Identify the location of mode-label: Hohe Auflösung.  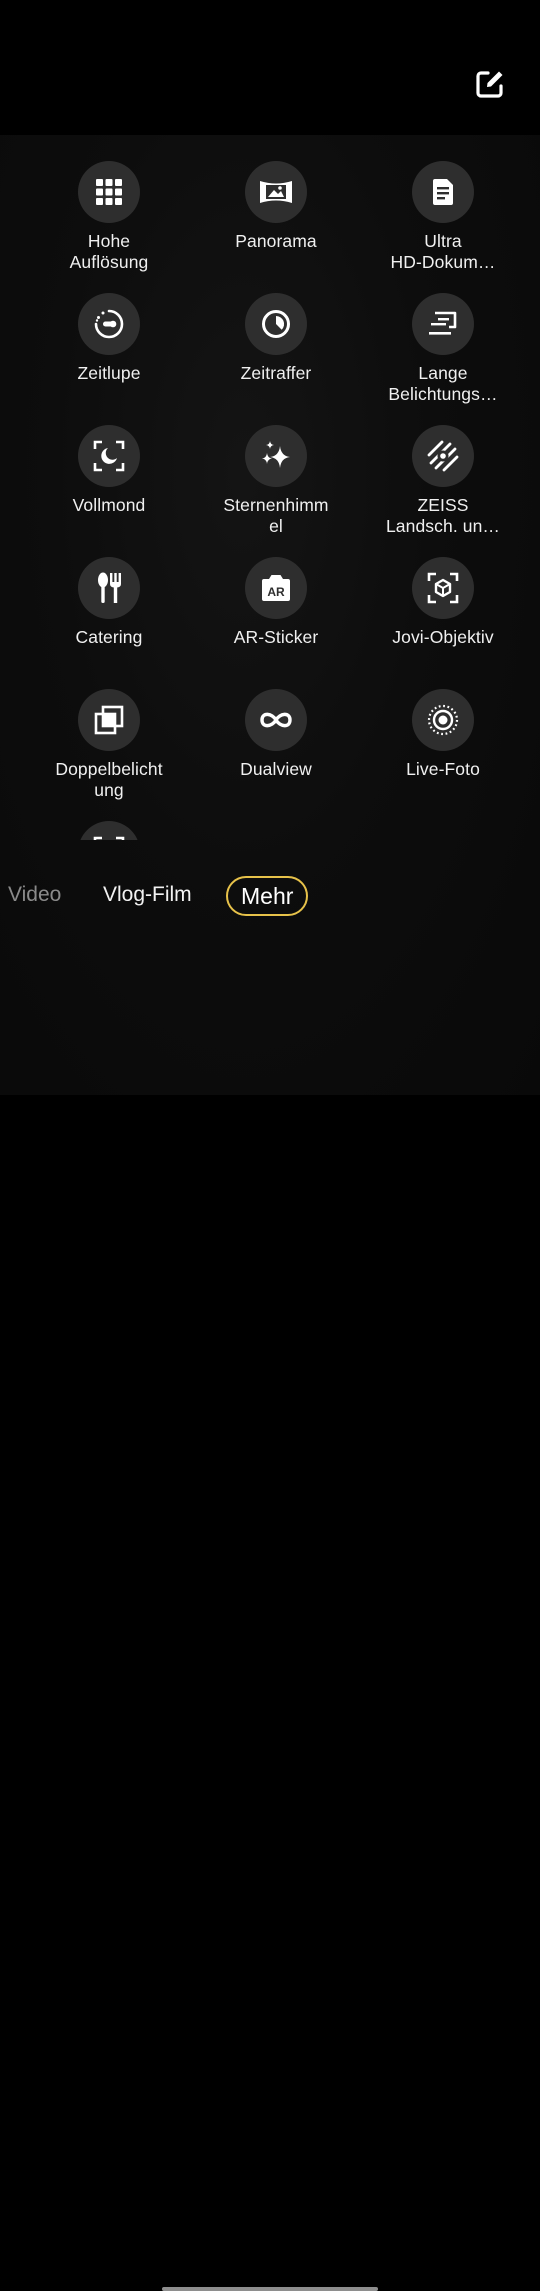
(109, 251).